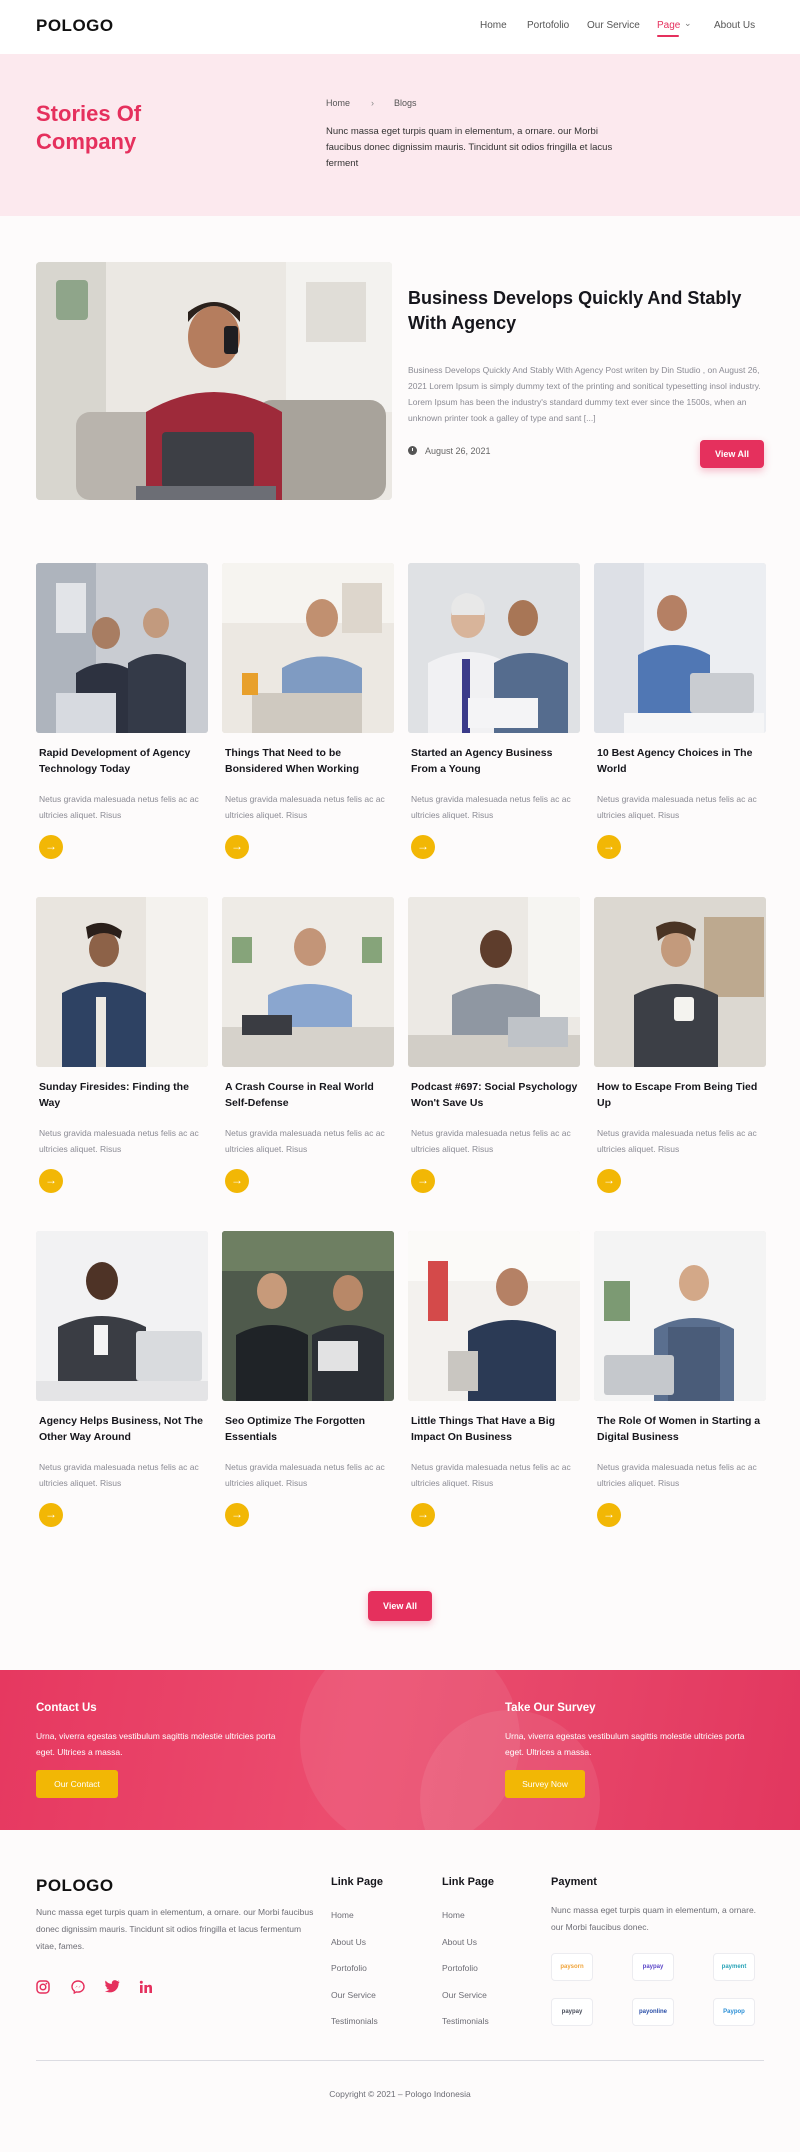  I want to click on footer-divider, so click(400, 2060).